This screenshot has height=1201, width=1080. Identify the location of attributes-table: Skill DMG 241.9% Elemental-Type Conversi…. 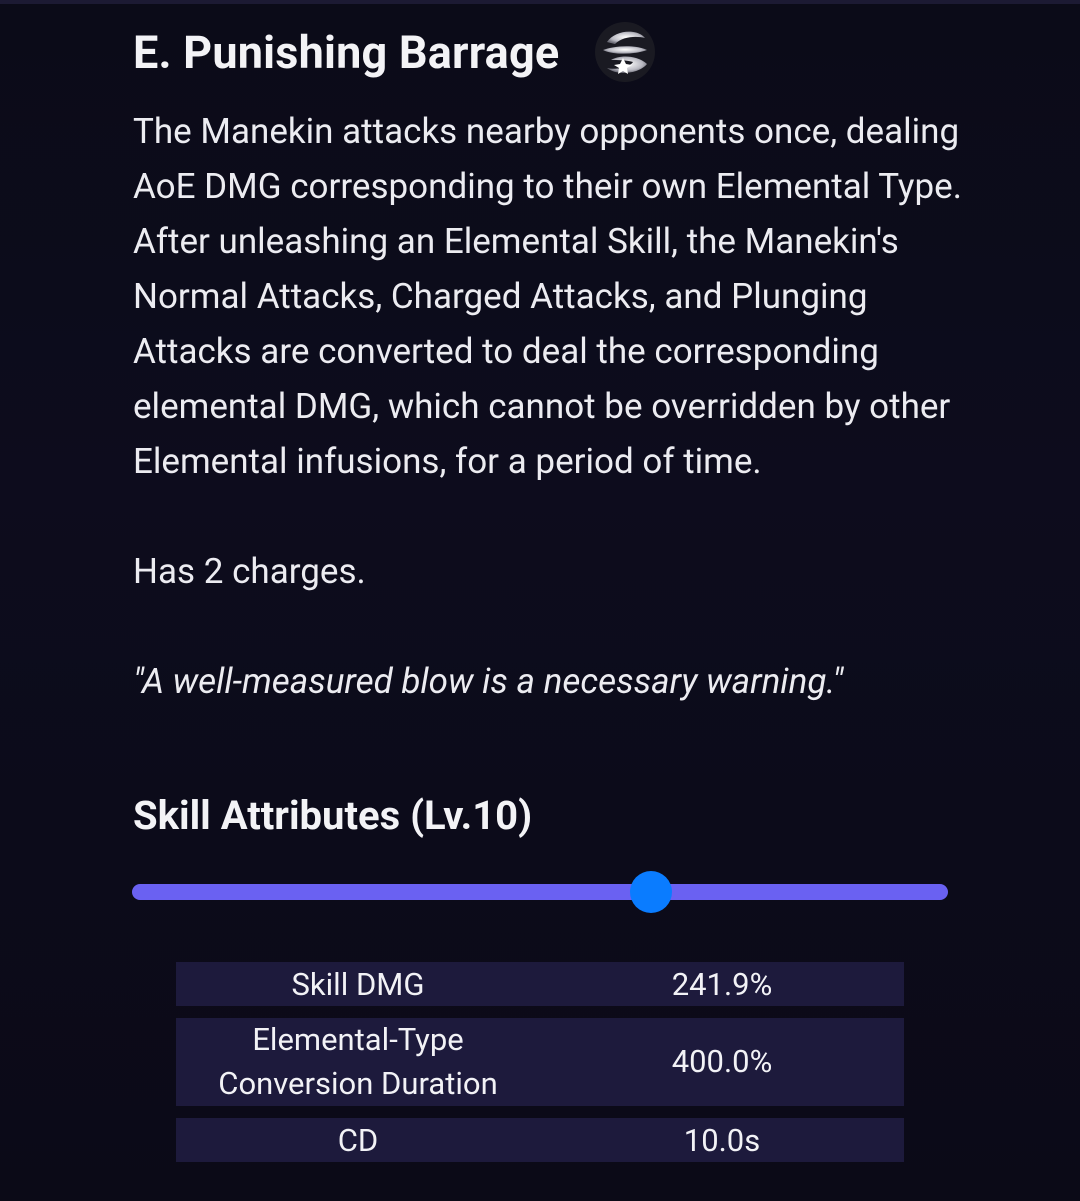
(540, 1068).